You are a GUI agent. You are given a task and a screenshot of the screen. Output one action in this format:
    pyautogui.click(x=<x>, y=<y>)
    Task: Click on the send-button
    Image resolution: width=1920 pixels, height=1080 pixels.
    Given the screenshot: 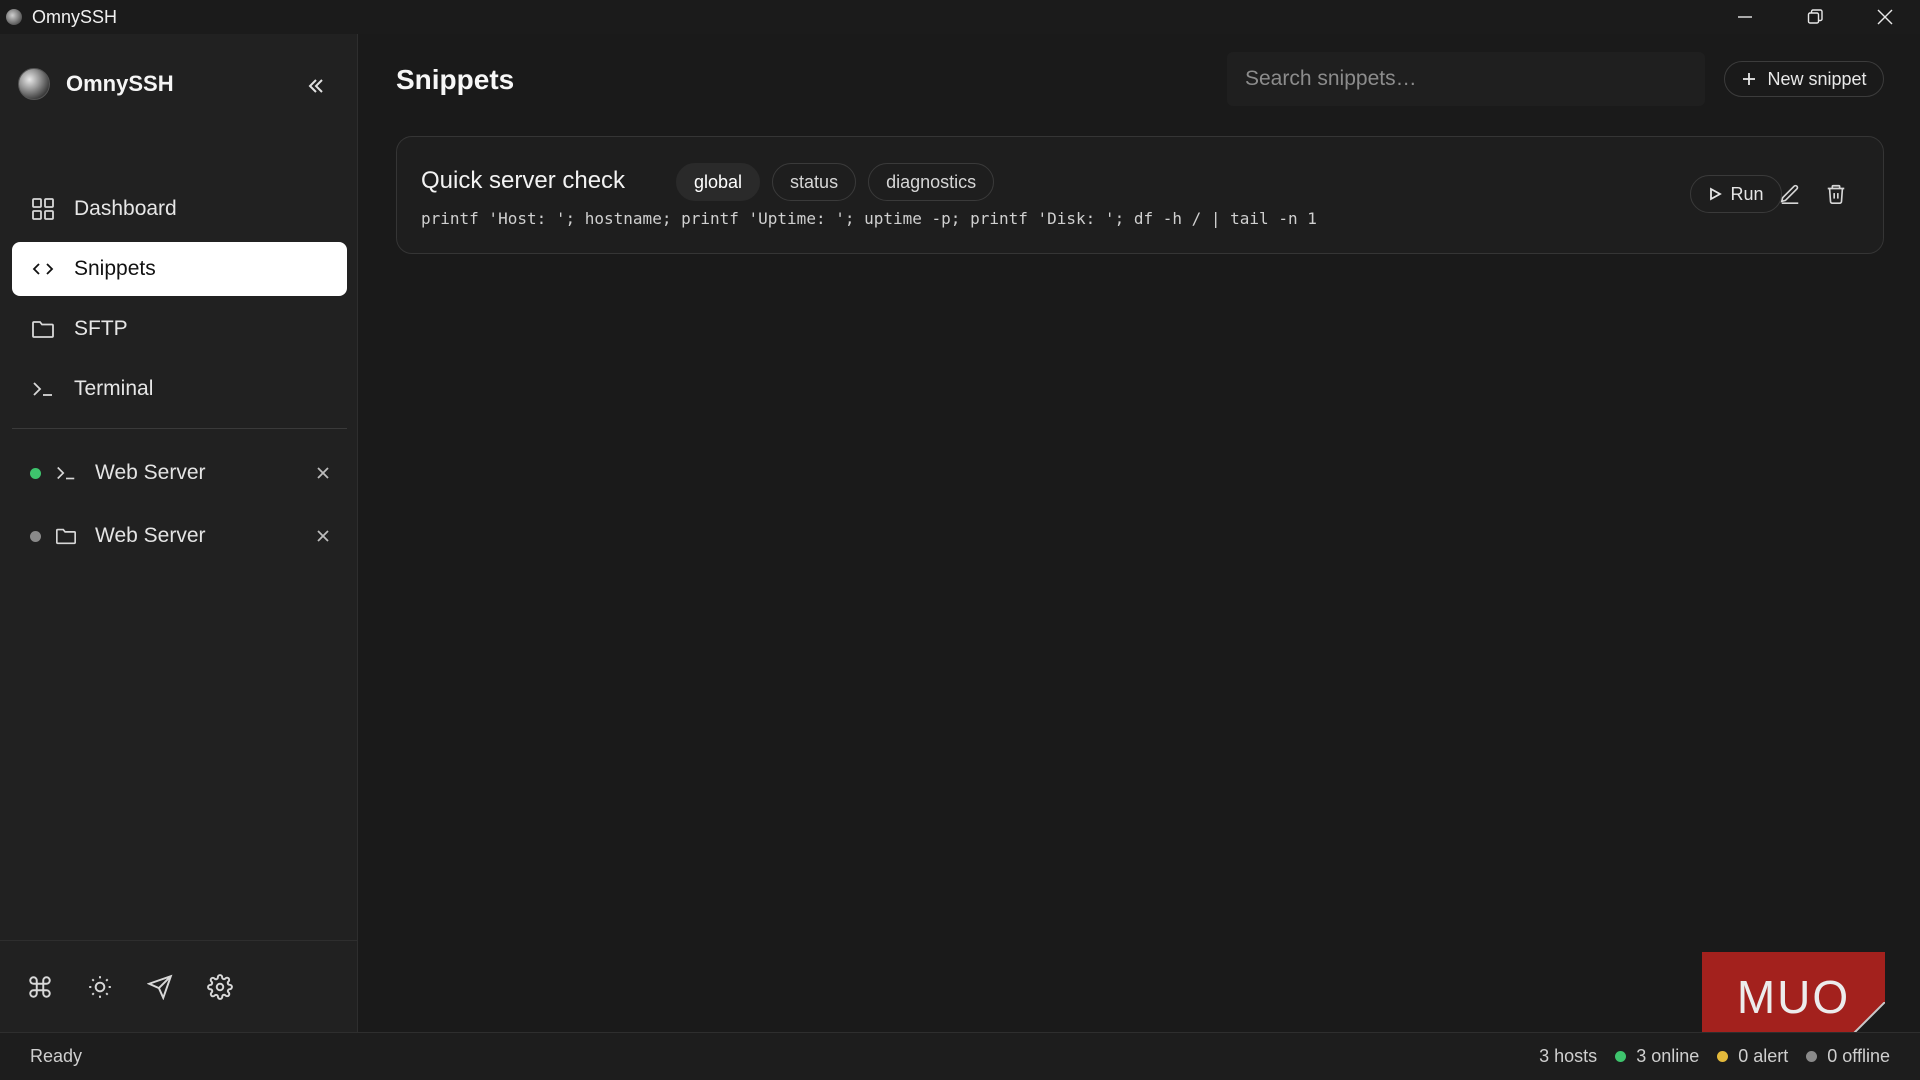 What is the action you would take?
    pyautogui.click(x=160, y=987)
    